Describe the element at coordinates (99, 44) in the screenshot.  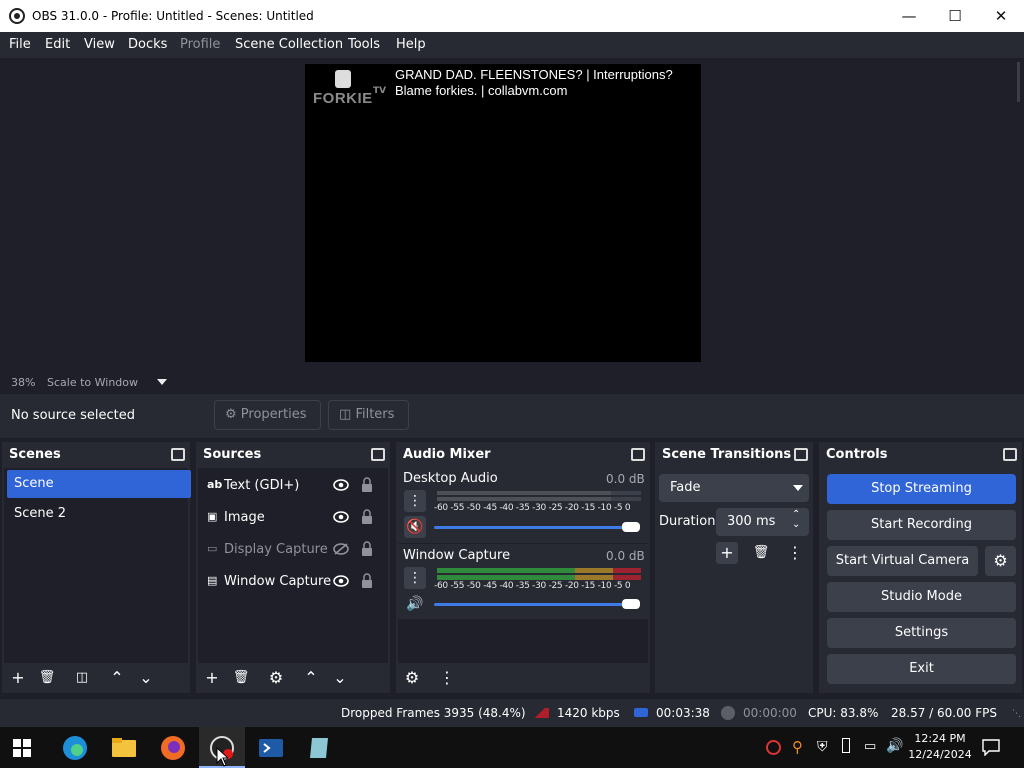
I see `menu-view: View` at that location.